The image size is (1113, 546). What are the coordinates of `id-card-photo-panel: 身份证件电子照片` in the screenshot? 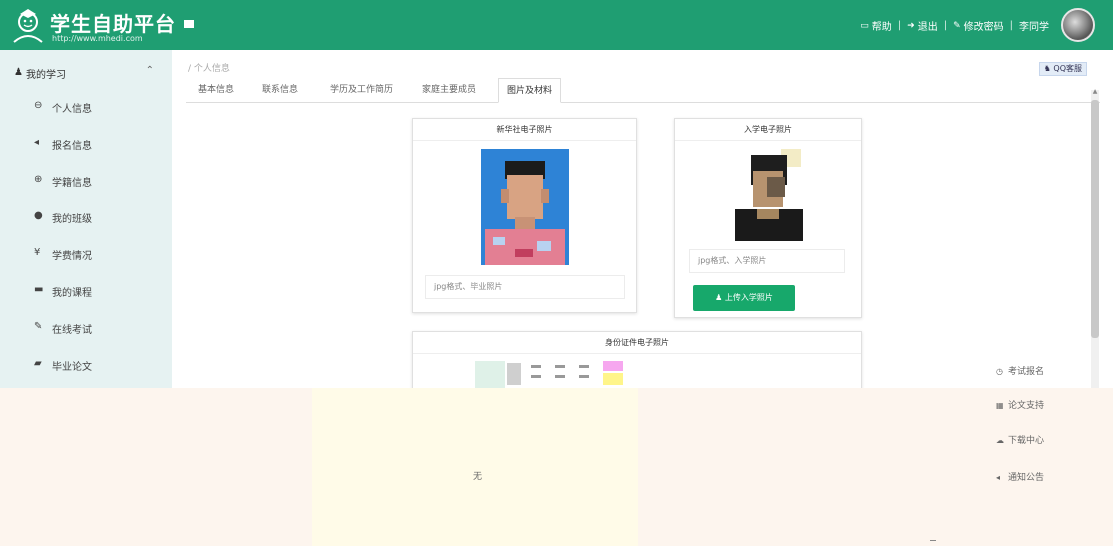 It's located at (637, 361).